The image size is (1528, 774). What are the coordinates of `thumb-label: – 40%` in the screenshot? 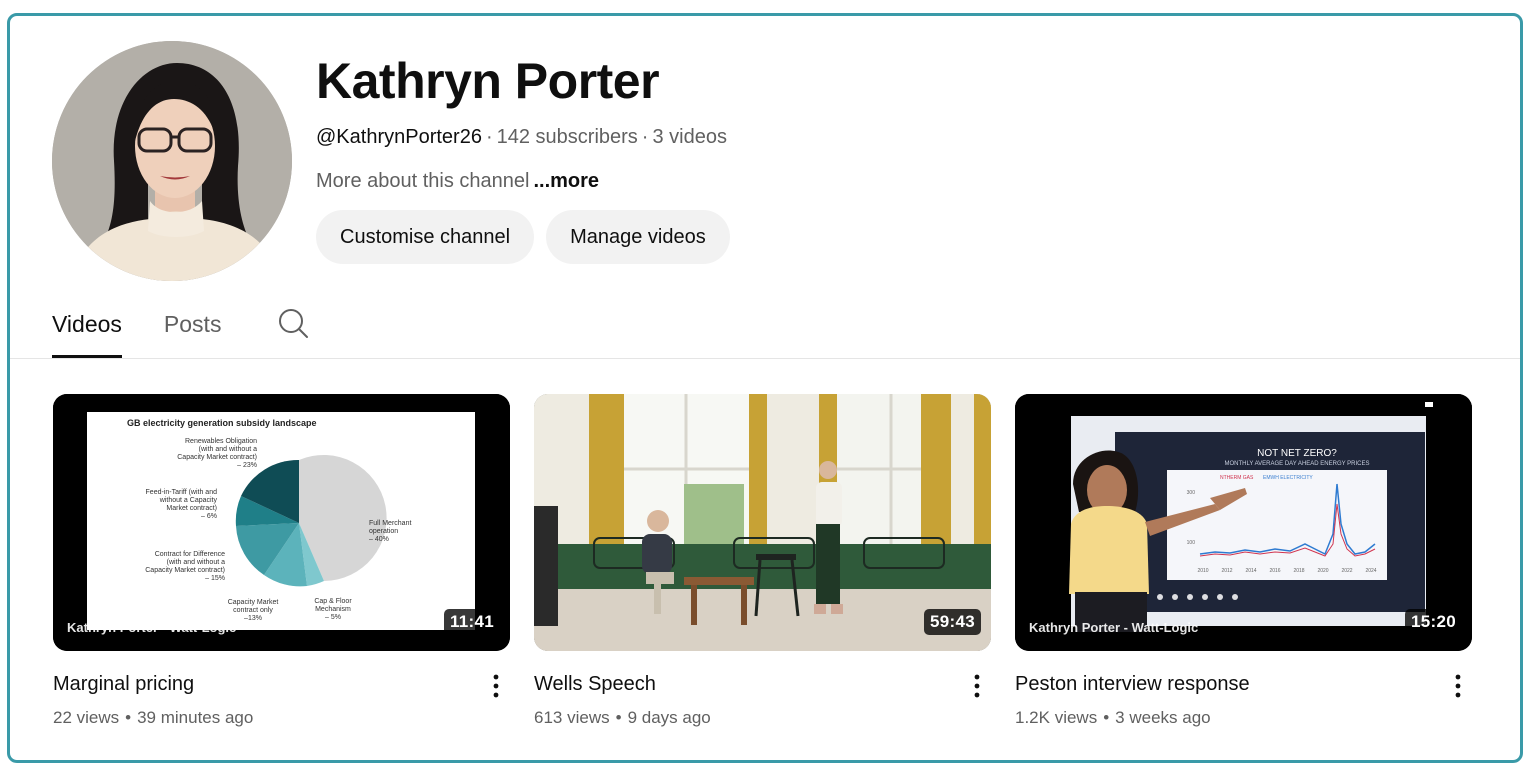 It's located at (379, 539).